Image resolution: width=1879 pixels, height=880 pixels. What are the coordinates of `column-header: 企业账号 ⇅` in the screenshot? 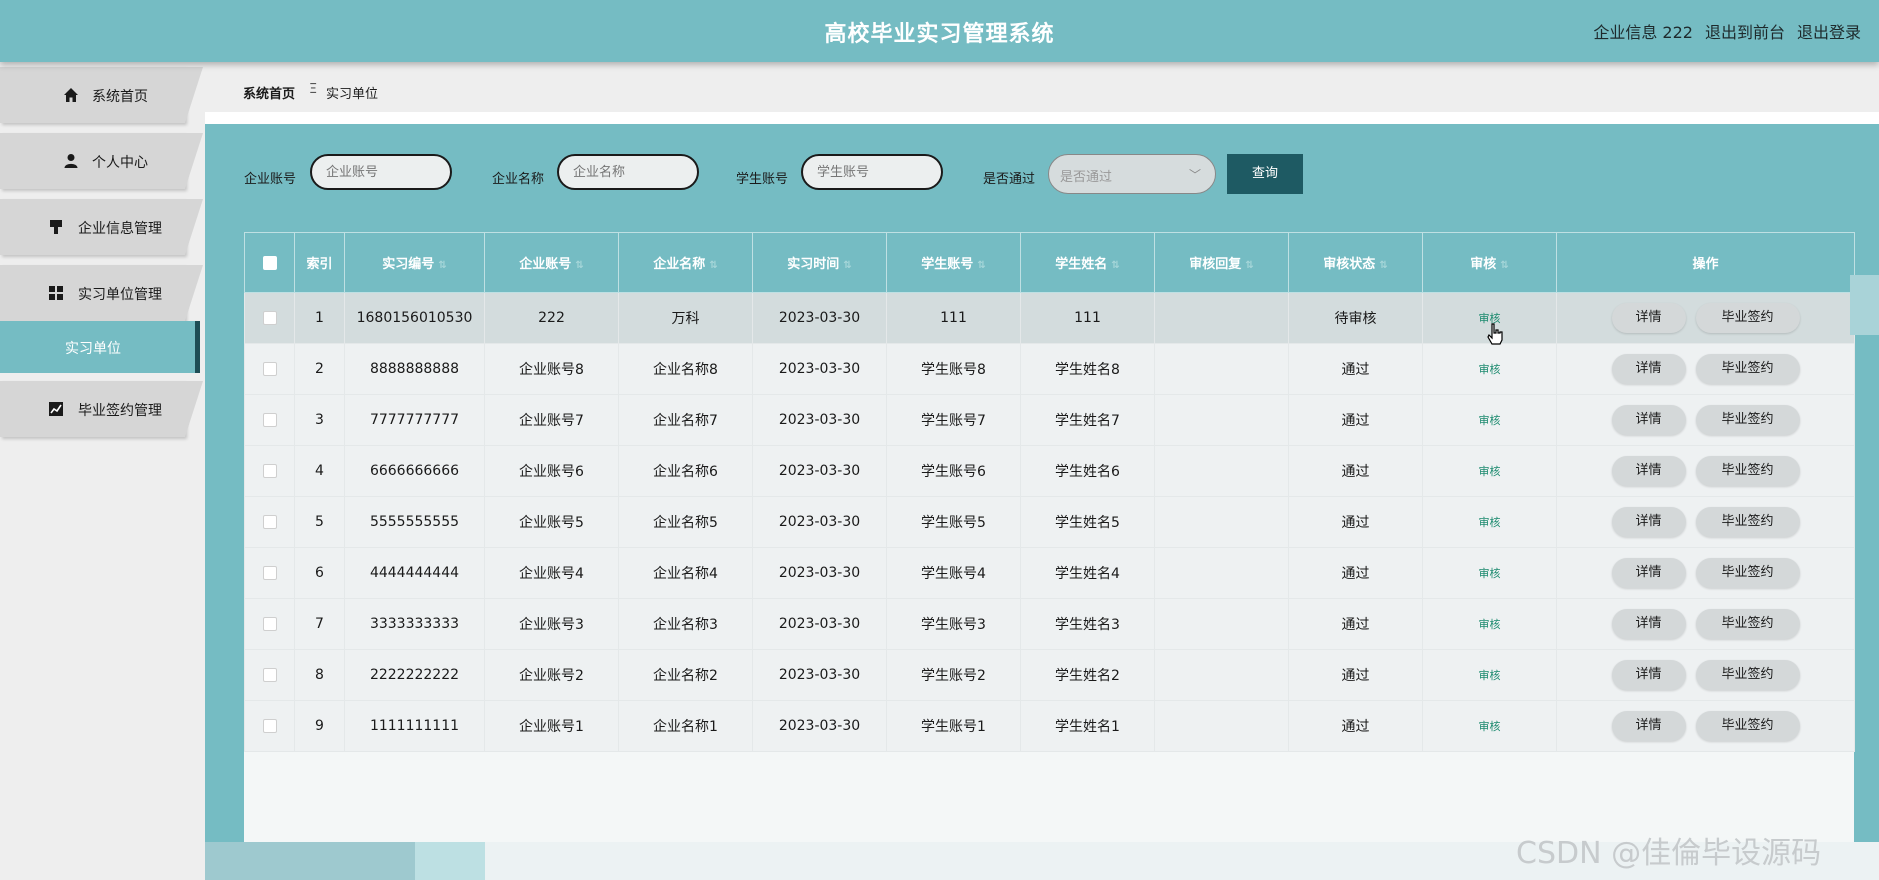 It's located at (551, 262).